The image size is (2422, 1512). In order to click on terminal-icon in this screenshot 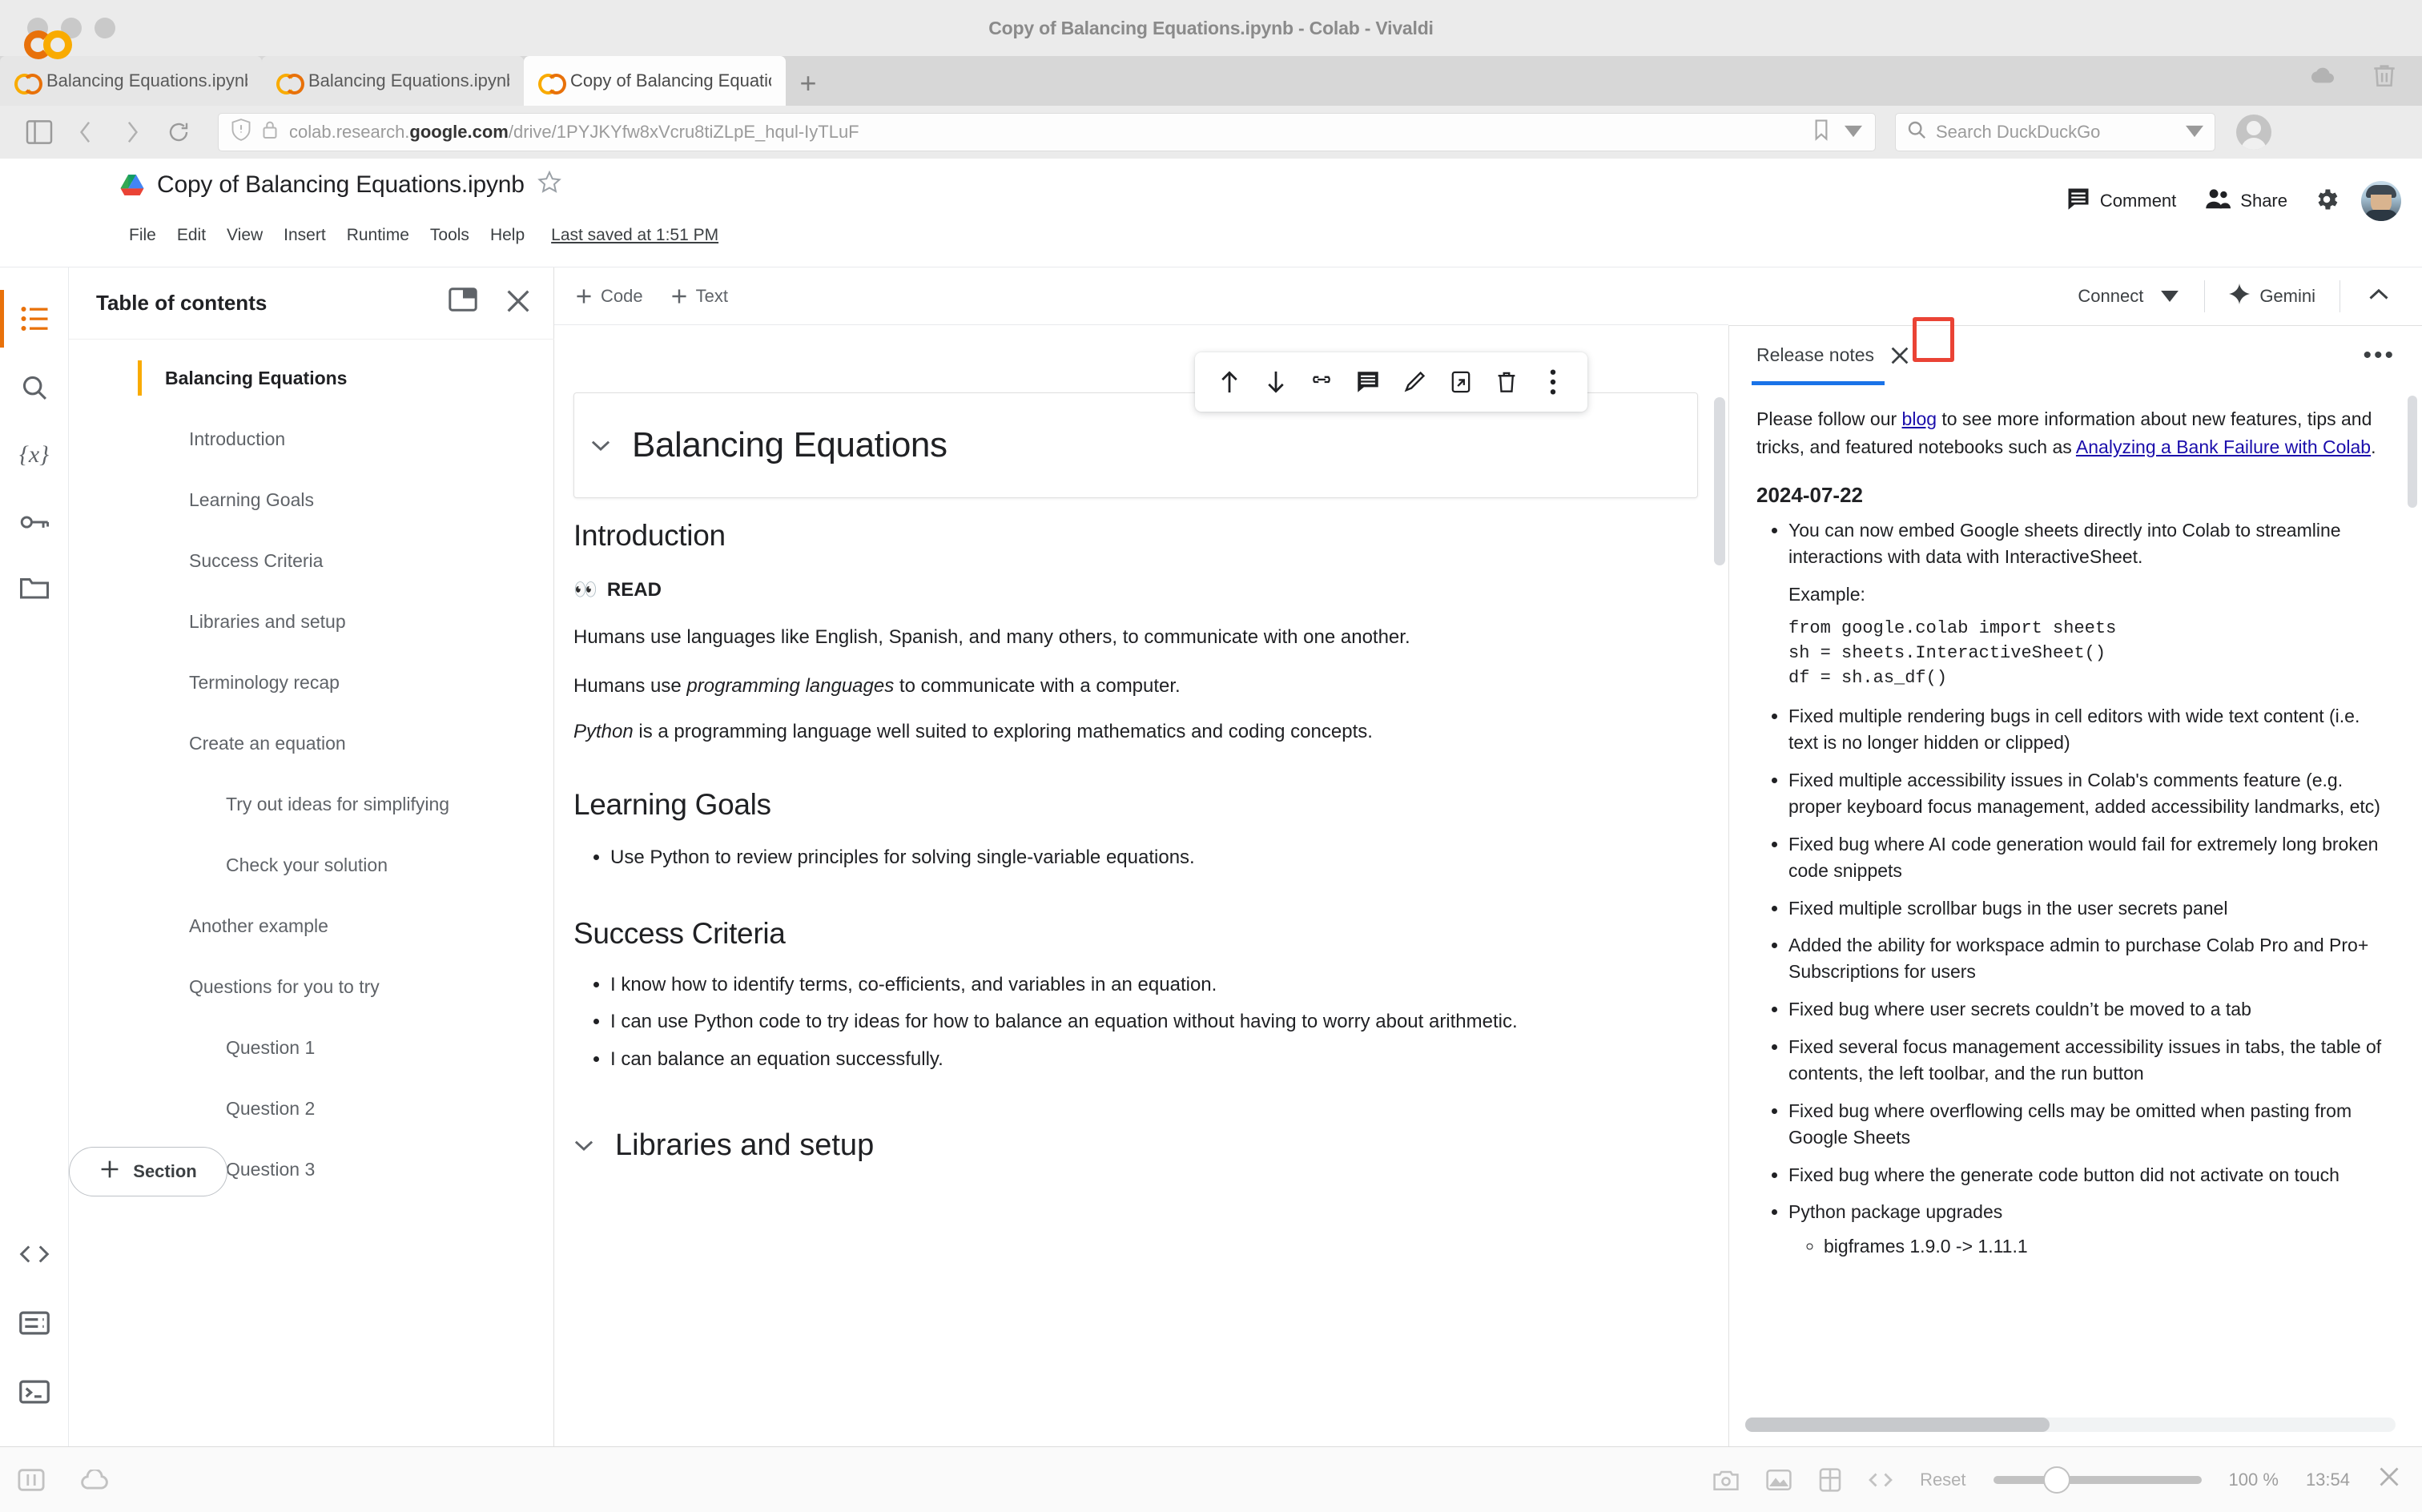, I will do `click(34, 1392)`.